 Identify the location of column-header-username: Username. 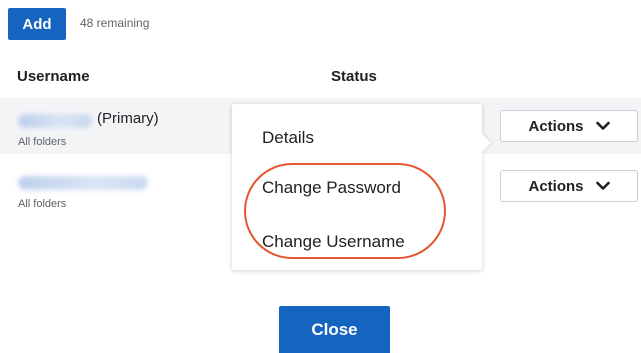
(53, 76).